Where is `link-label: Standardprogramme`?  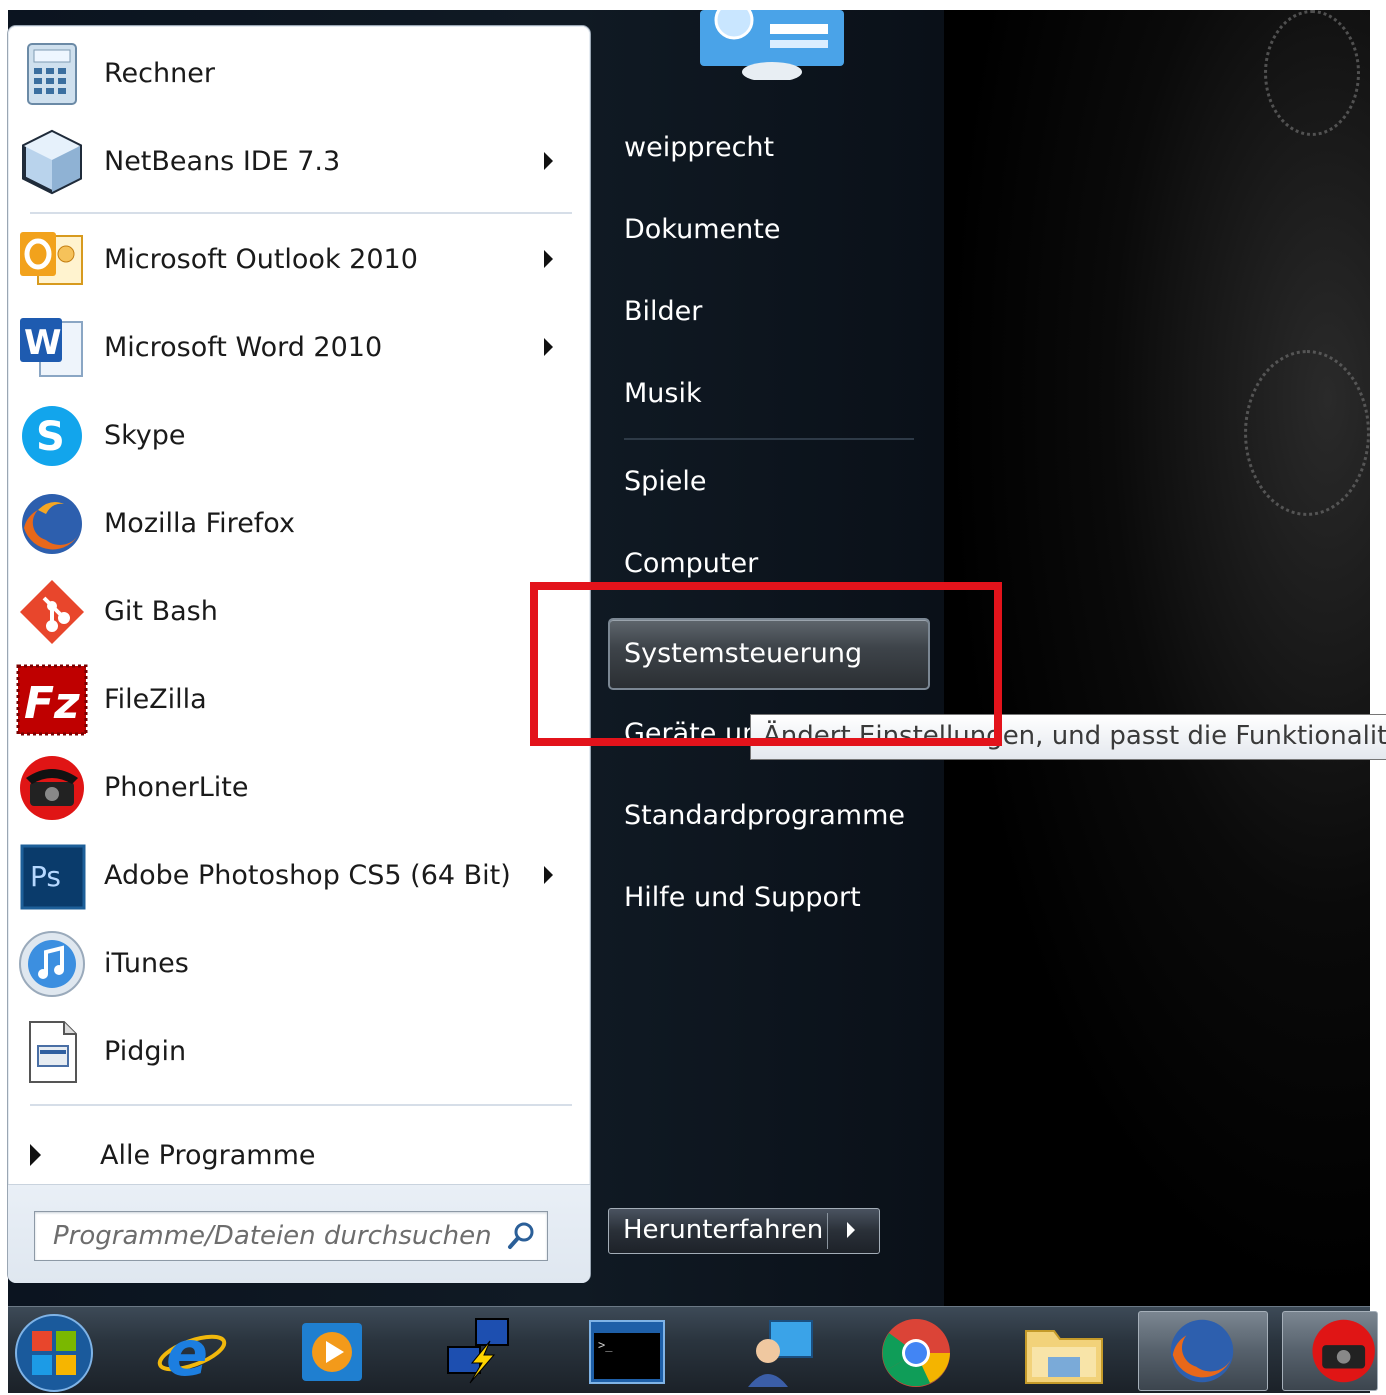 link-label: Standardprogramme is located at coordinates (764, 815).